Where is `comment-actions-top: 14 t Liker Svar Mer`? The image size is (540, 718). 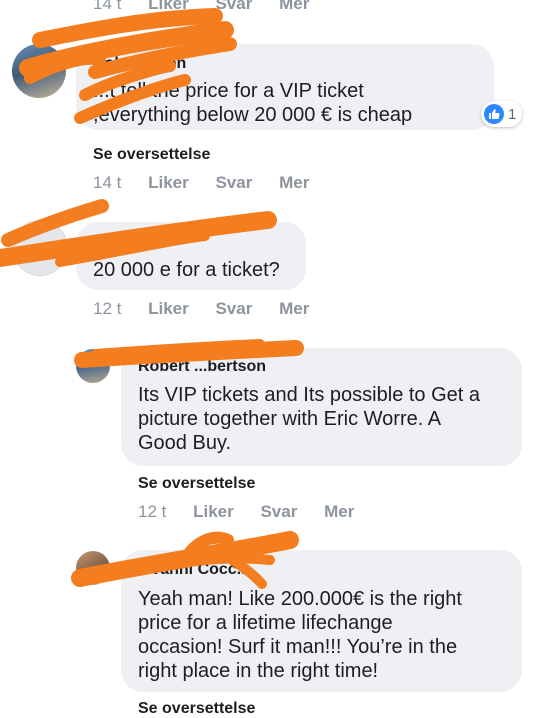 comment-actions-top: 14 t Liker Svar Mer is located at coordinates (212, 7).